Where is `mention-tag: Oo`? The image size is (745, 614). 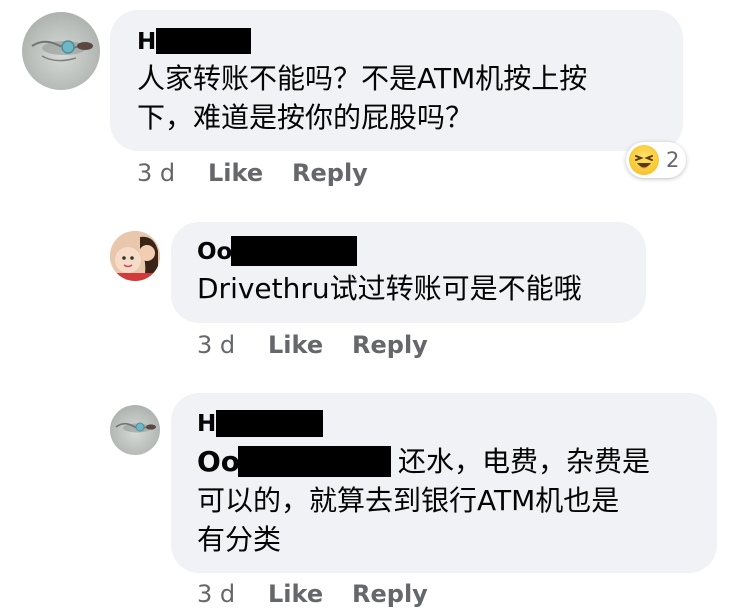
mention-tag: Oo is located at coordinates (218, 461).